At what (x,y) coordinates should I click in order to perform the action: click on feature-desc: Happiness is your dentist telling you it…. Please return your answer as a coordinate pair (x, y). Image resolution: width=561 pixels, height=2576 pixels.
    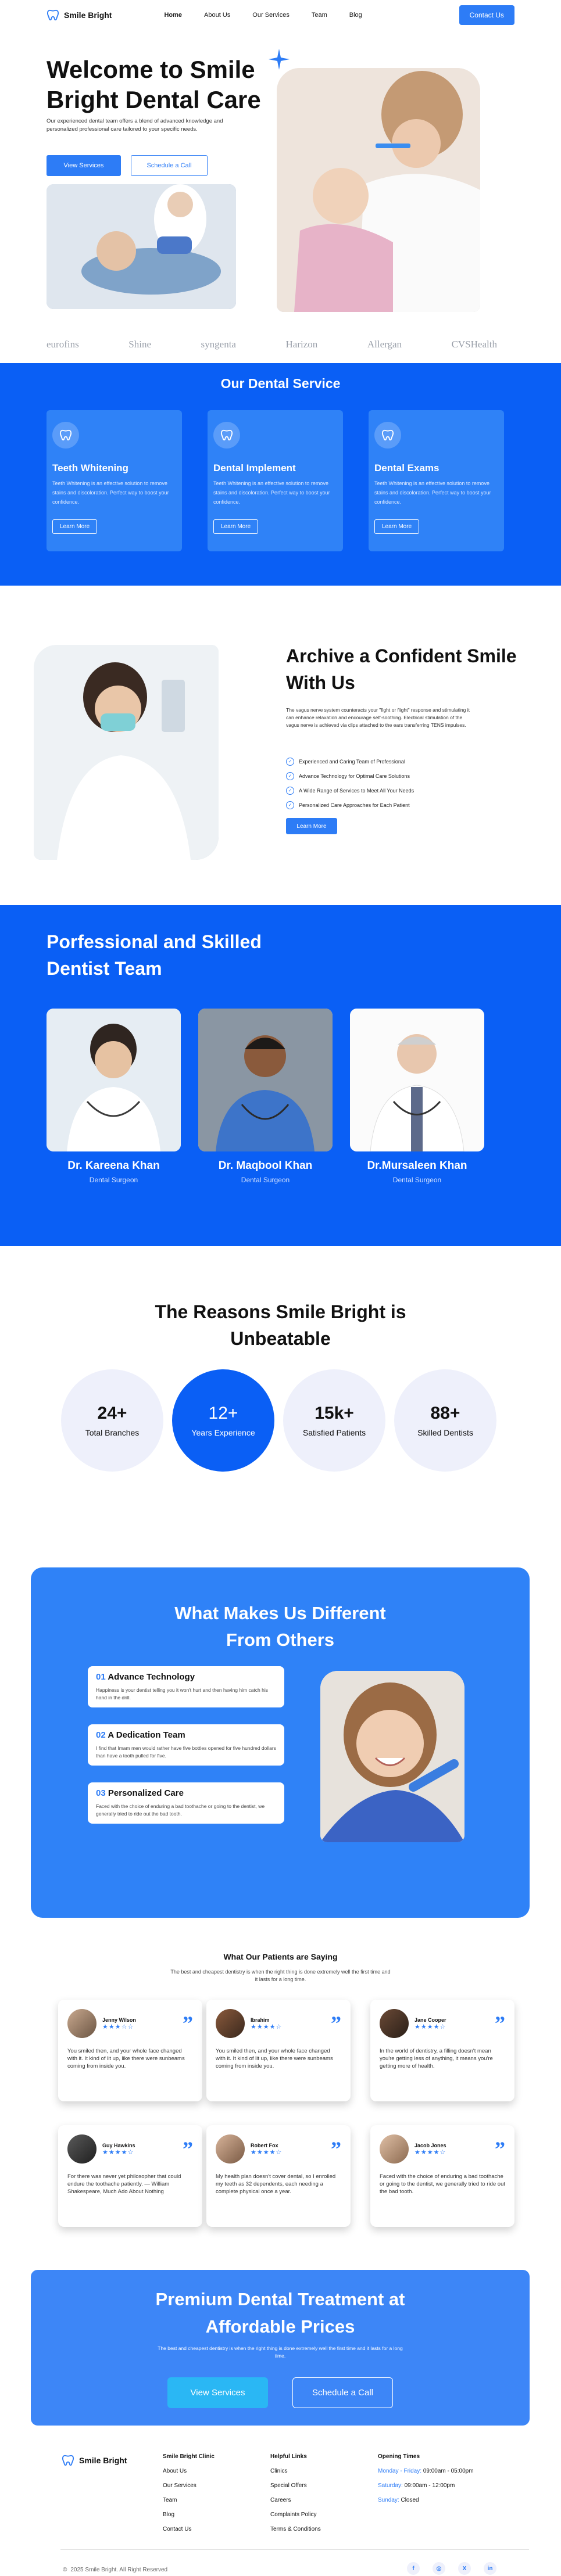
    Looking at the image, I should click on (182, 1693).